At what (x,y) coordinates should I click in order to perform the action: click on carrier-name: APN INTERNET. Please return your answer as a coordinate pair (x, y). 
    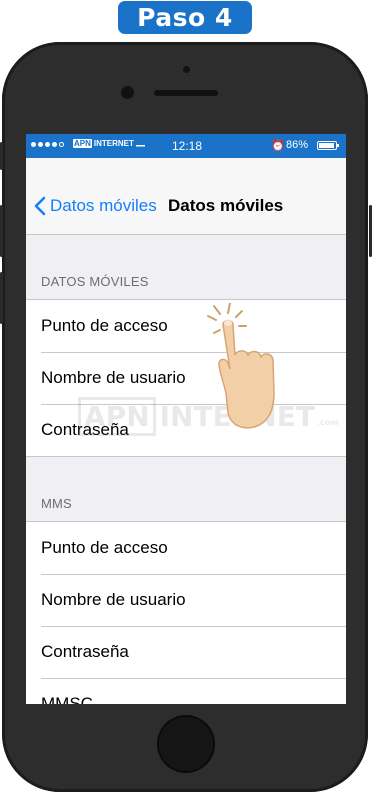
    Looking at the image, I should click on (109, 143).